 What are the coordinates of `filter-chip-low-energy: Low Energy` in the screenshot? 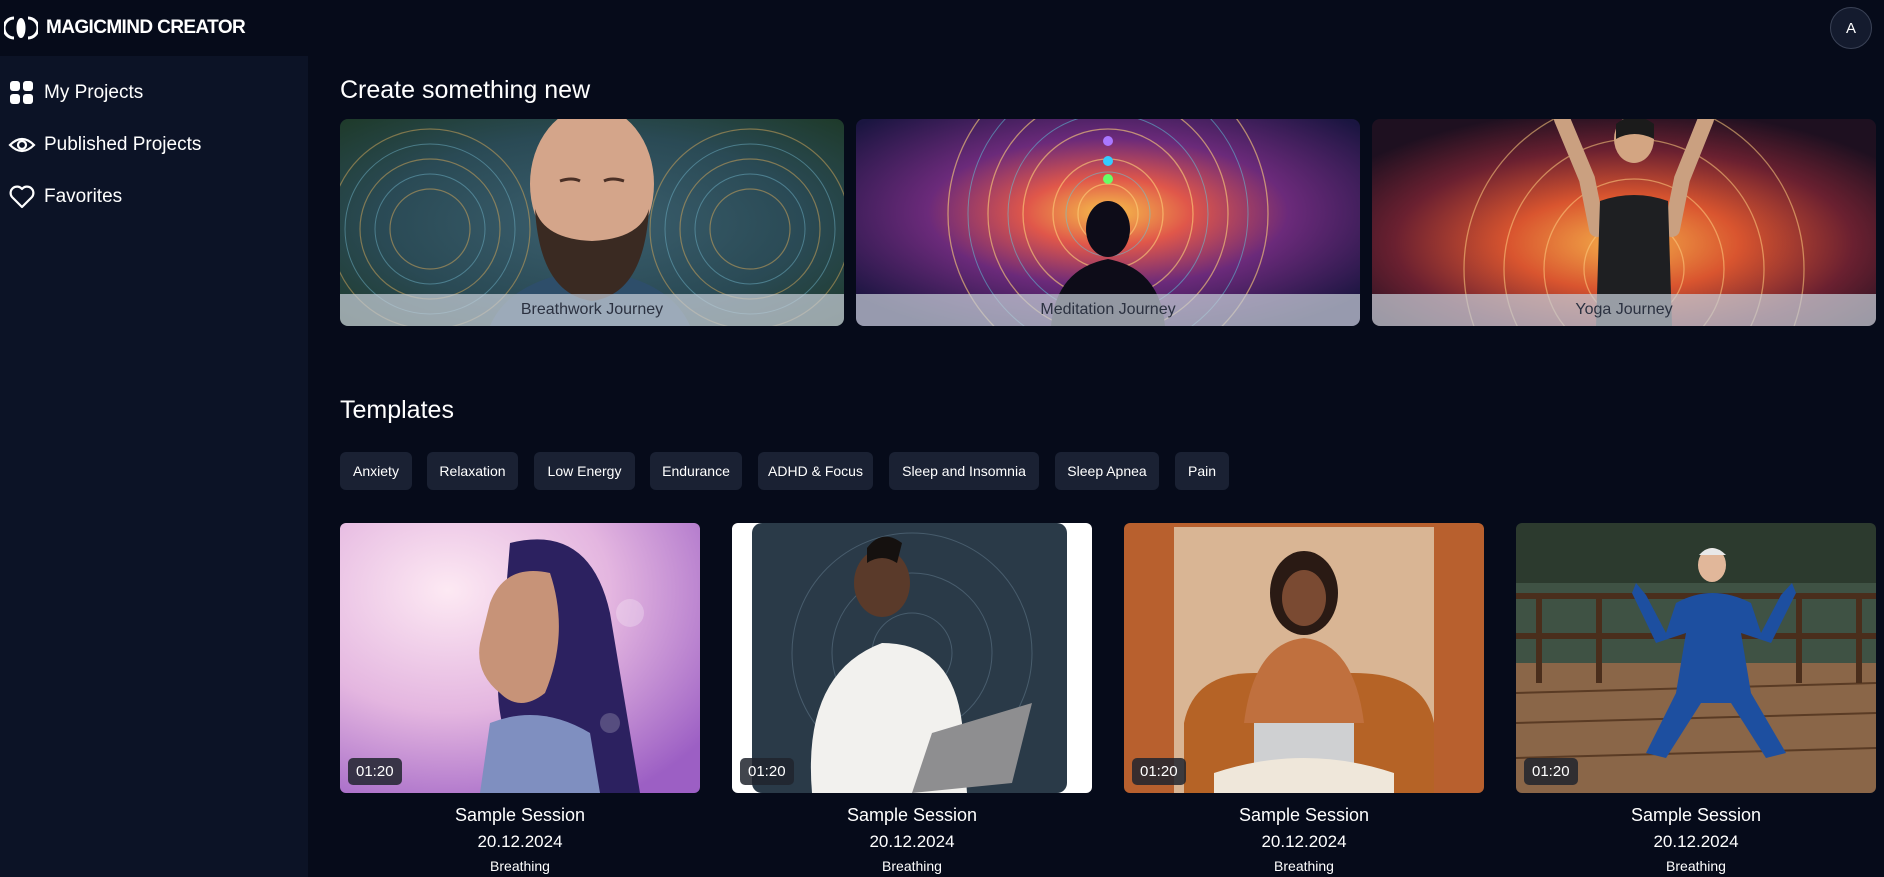 It's located at (584, 471).